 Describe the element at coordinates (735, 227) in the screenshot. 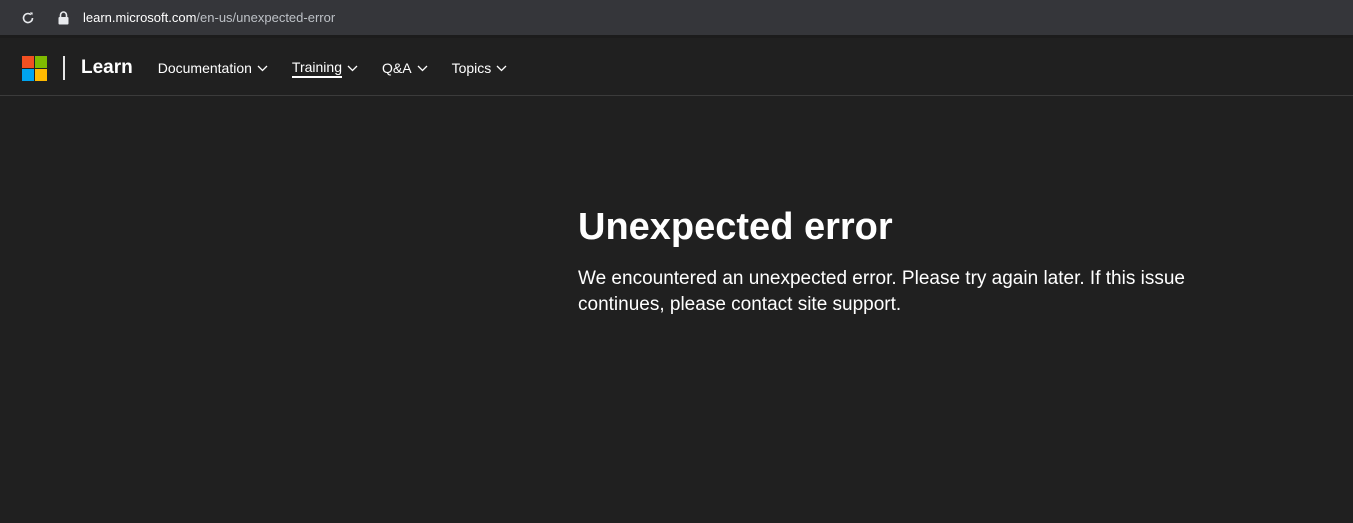

I see `page-title: Unexpected error` at that location.